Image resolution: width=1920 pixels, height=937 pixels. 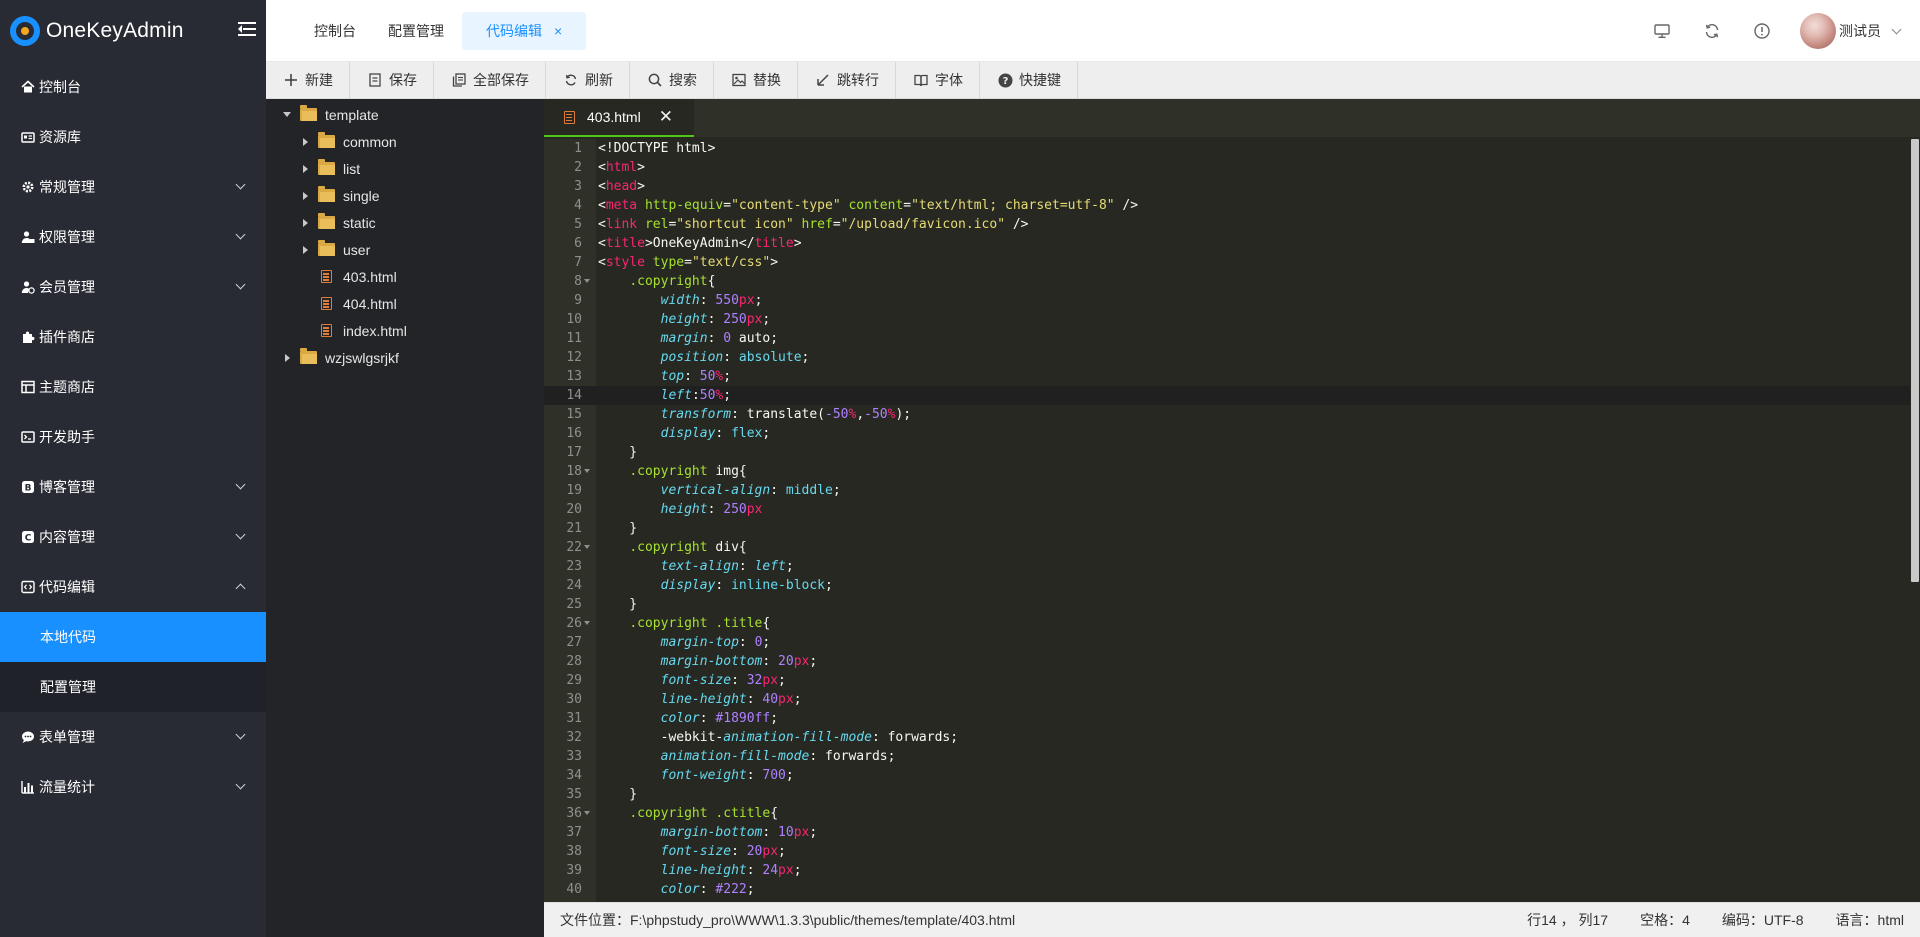 What do you see at coordinates (1029, 80) in the screenshot?
I see `toolbar-button-8: ? 快捷键` at bounding box center [1029, 80].